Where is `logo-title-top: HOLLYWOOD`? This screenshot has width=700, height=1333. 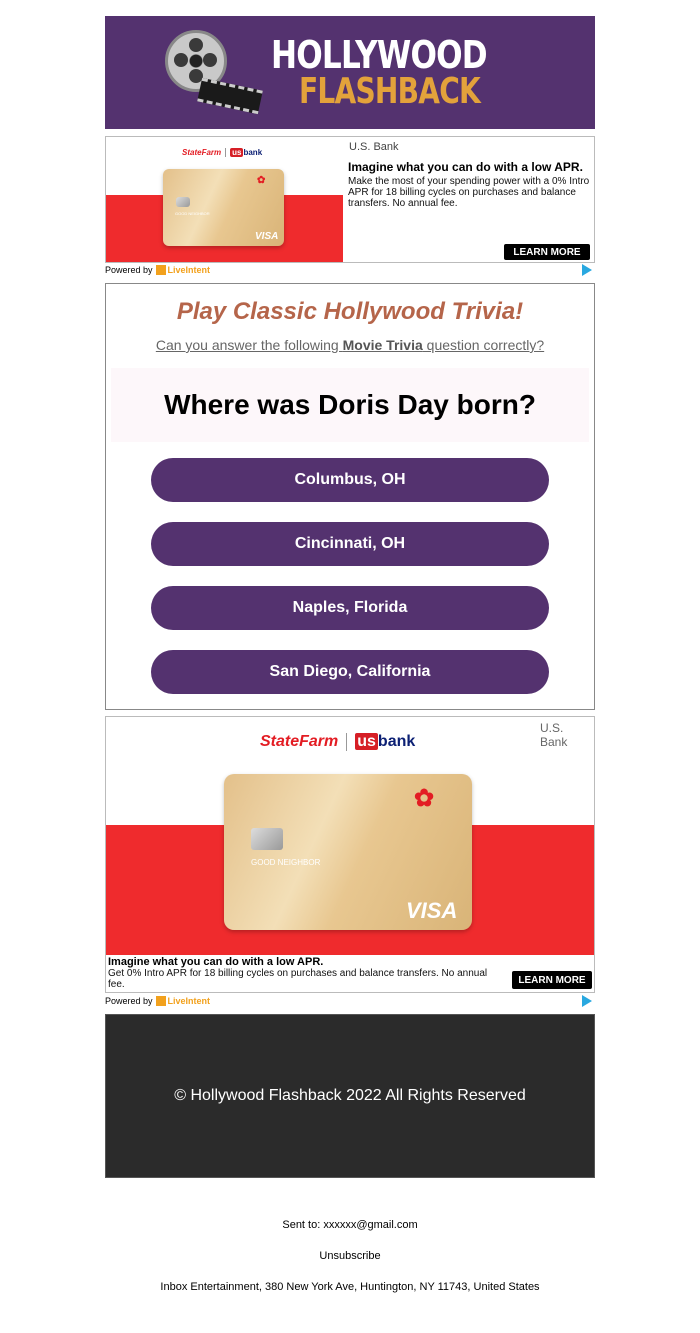
logo-title-top: HOLLYWOOD is located at coordinates (379, 54).